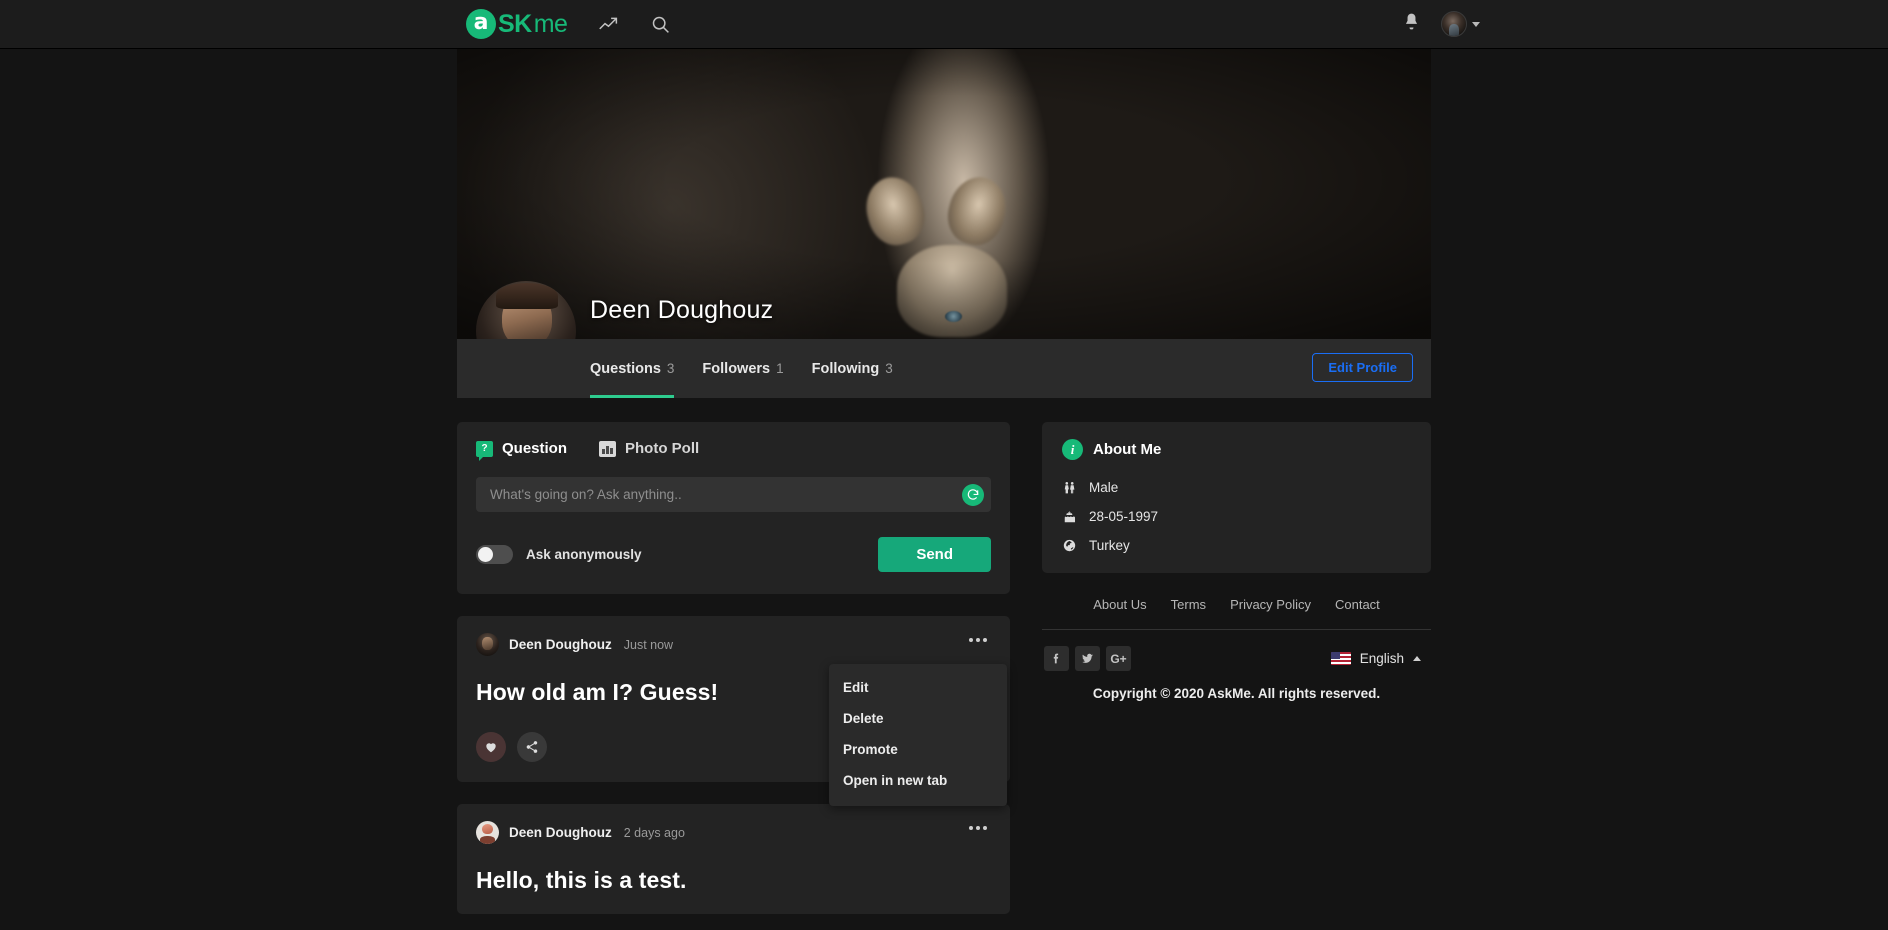  Describe the element at coordinates (670, 368) in the screenshot. I see `tab-questions-count: 3` at that location.